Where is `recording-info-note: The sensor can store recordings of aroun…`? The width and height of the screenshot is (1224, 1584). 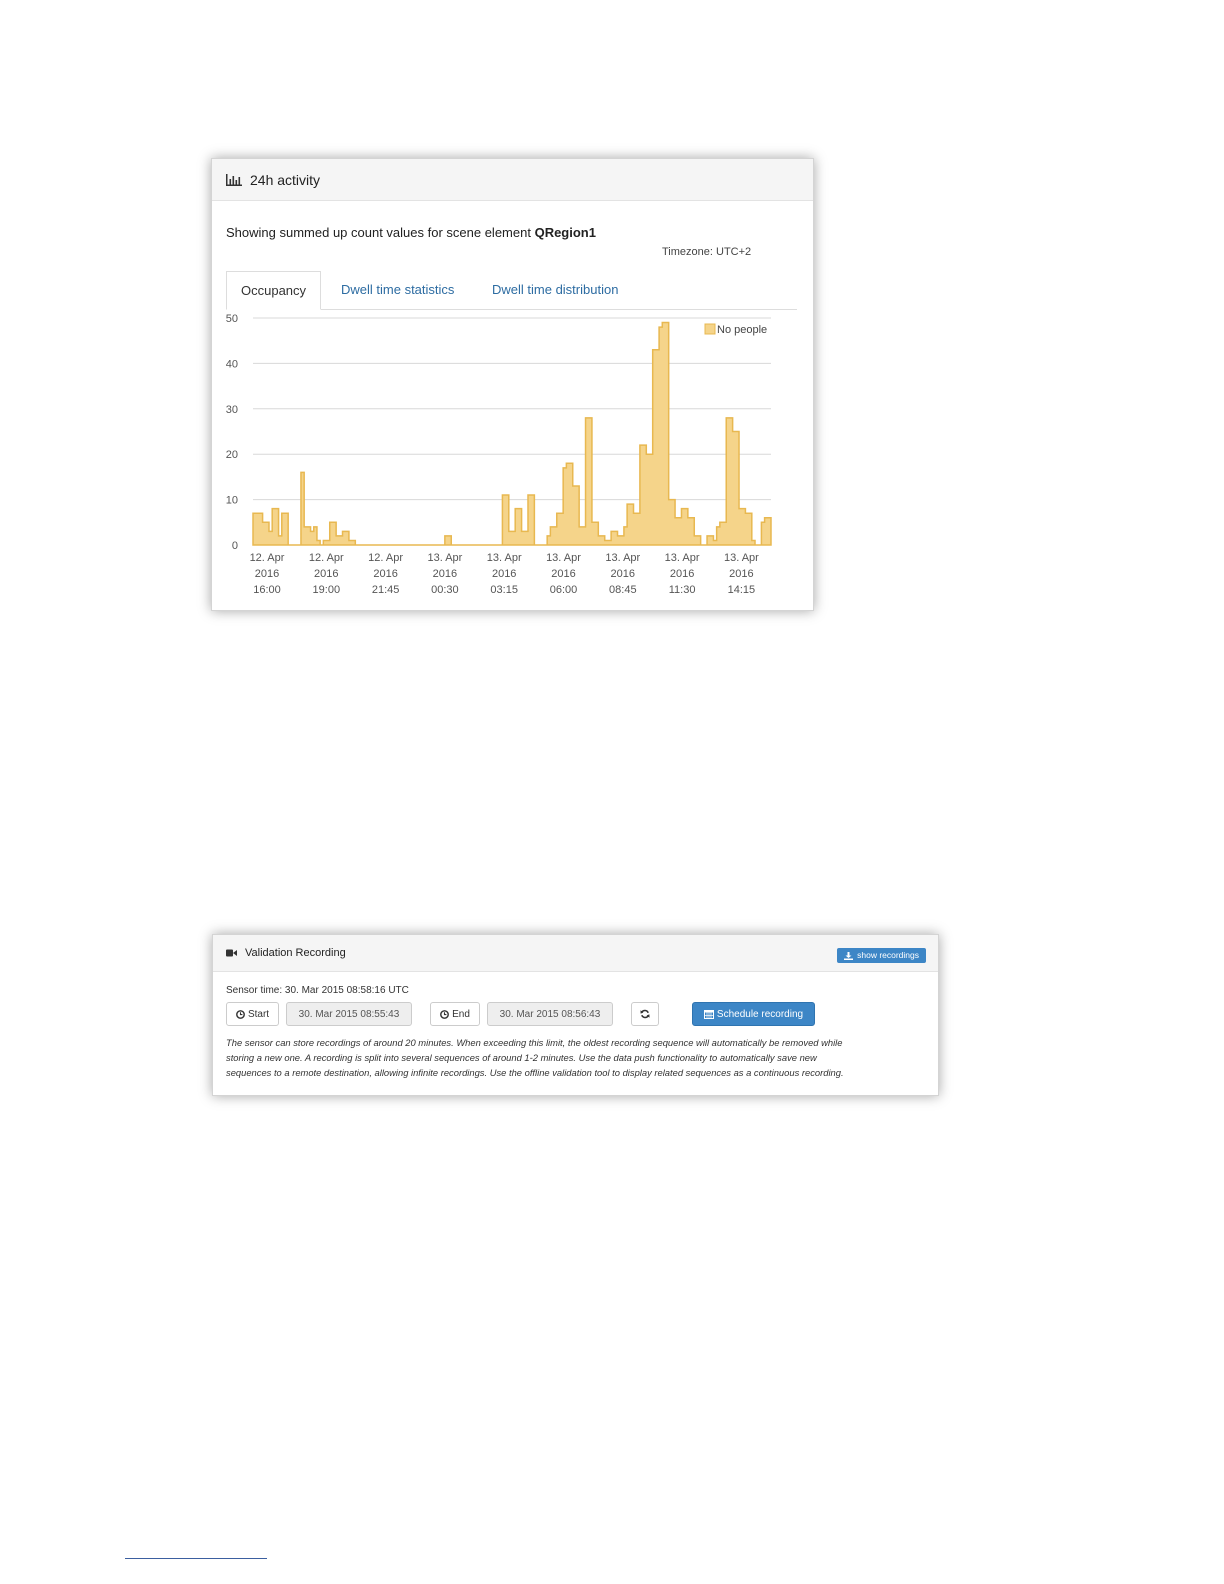 recording-info-note: The sensor can store recordings of aroun… is located at coordinates (576, 1057).